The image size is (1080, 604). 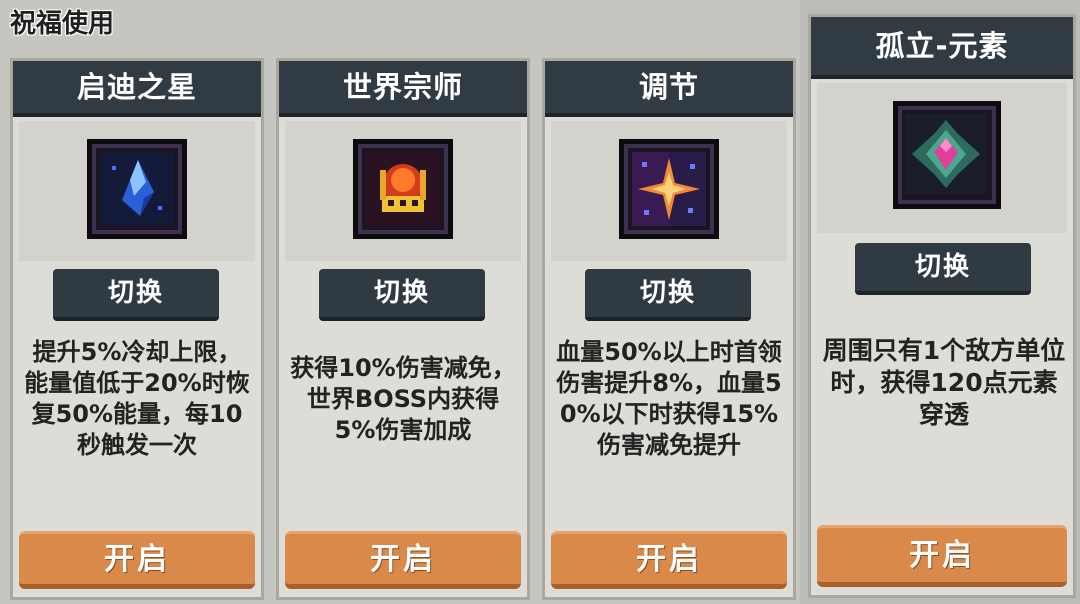 What do you see at coordinates (403, 89) in the screenshot?
I see `card-title: 世界宗师` at bounding box center [403, 89].